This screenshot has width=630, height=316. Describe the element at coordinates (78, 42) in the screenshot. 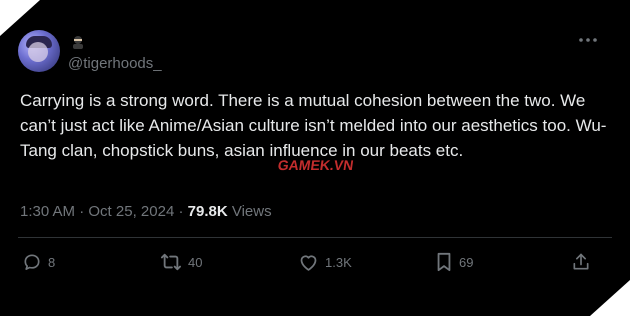

I see `ninja-emoji-icon` at that location.